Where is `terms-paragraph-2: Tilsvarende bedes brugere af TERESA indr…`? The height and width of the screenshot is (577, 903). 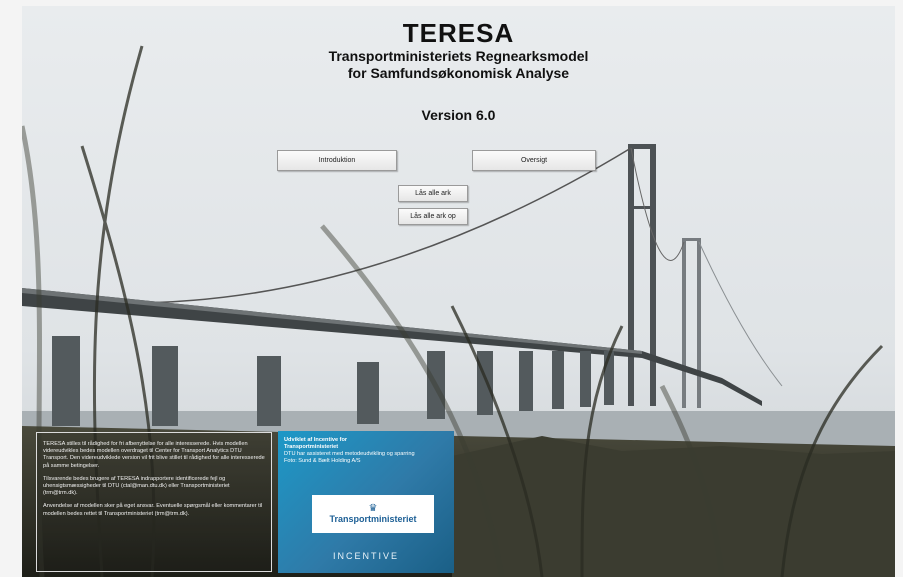 terms-paragraph-2: Tilsvarende bedes brugere af TERESA indr… is located at coordinates (136, 486).